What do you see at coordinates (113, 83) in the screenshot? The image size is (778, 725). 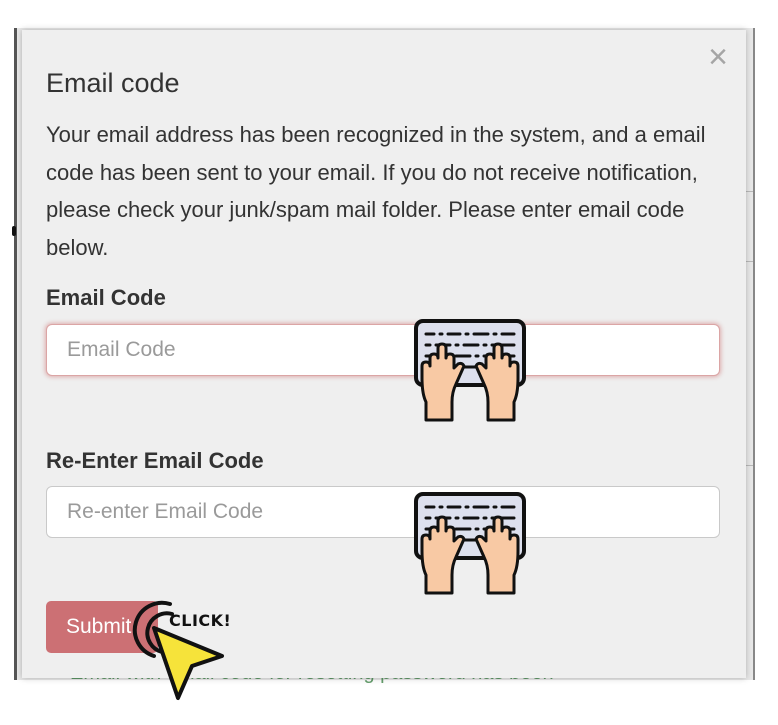 I see `modal-title: Email code` at bounding box center [113, 83].